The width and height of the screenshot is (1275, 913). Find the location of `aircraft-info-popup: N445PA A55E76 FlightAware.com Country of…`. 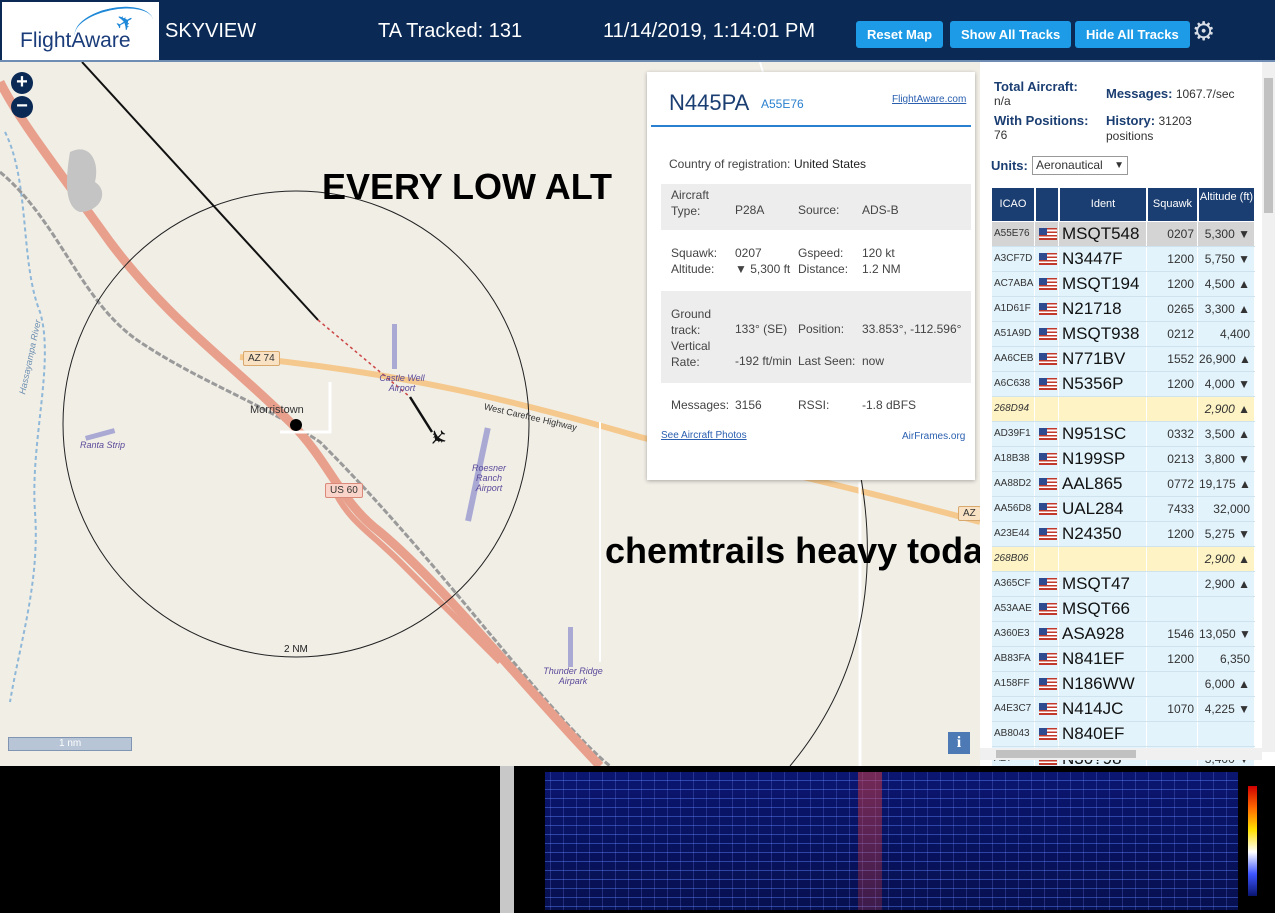

aircraft-info-popup: N445PA A55E76 FlightAware.com Country of… is located at coordinates (811, 276).